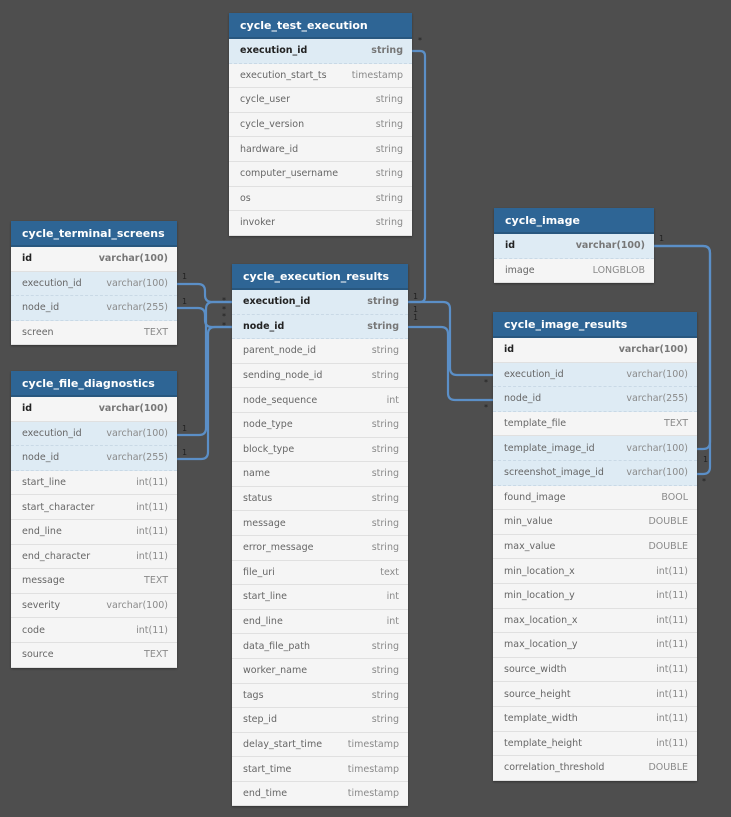  I want to click on column-row: sending_node_id string, so click(320, 376).